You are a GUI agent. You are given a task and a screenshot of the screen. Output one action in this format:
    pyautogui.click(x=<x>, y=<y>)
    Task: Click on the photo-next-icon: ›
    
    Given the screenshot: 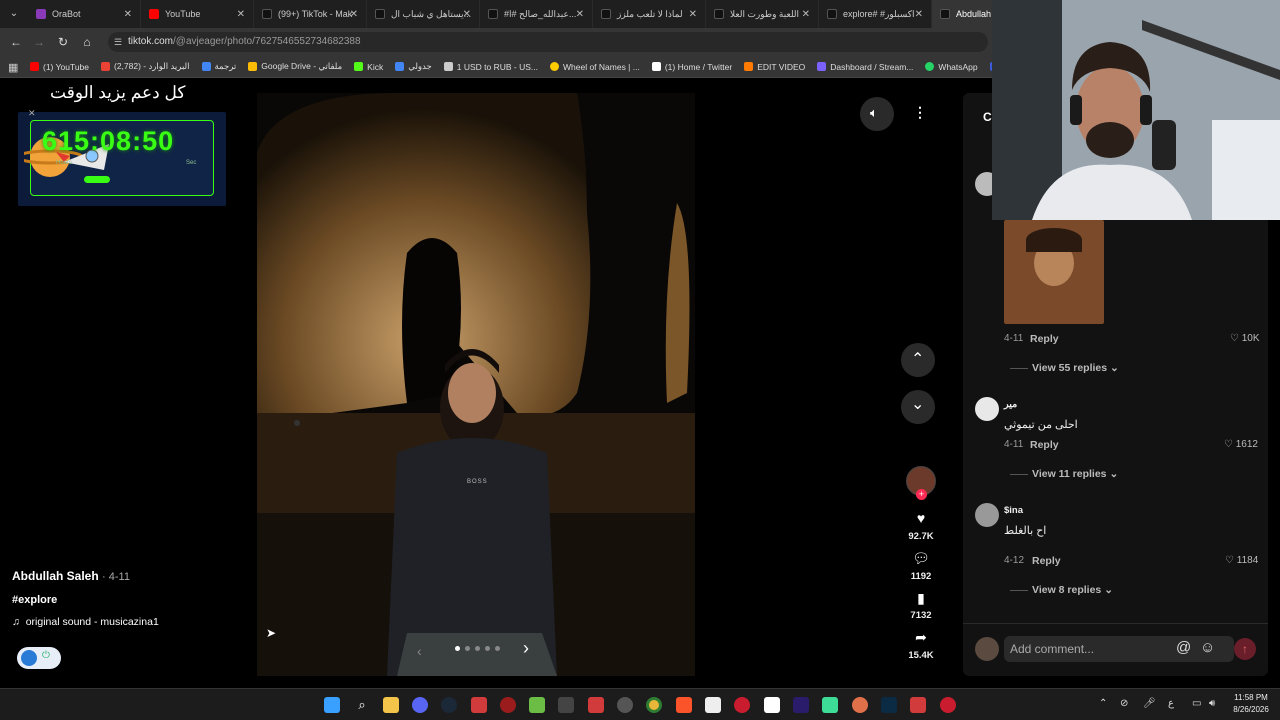 What is the action you would take?
    pyautogui.click(x=526, y=648)
    